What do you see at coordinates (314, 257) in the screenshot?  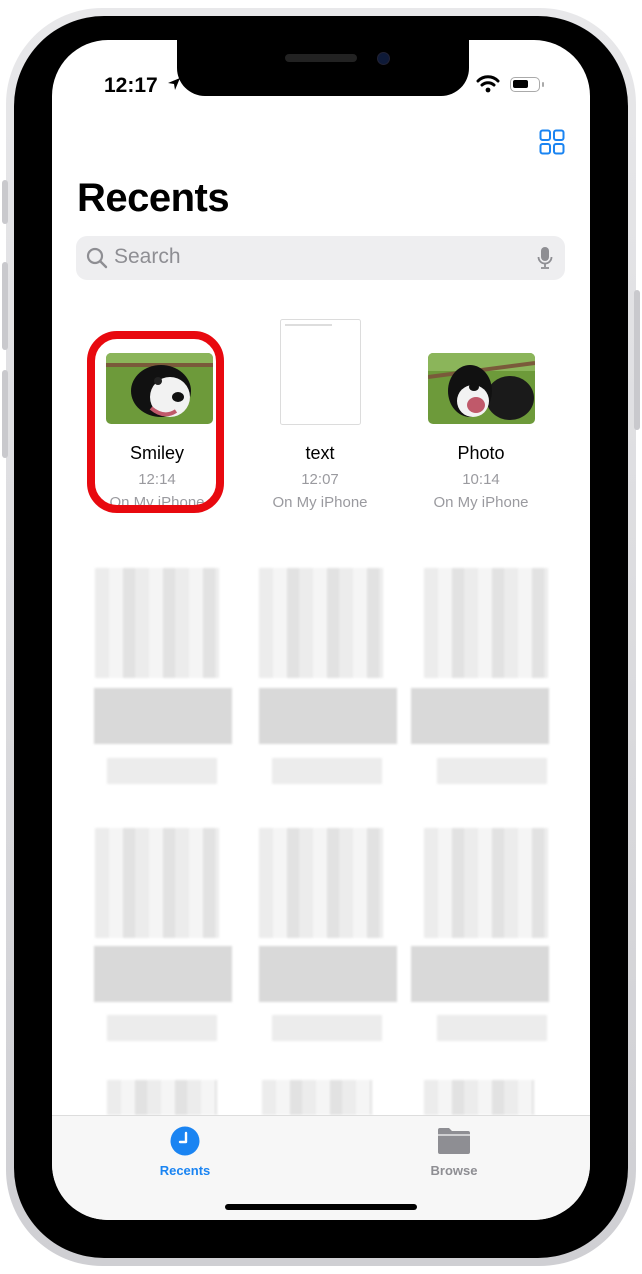 I see `search-input` at bounding box center [314, 257].